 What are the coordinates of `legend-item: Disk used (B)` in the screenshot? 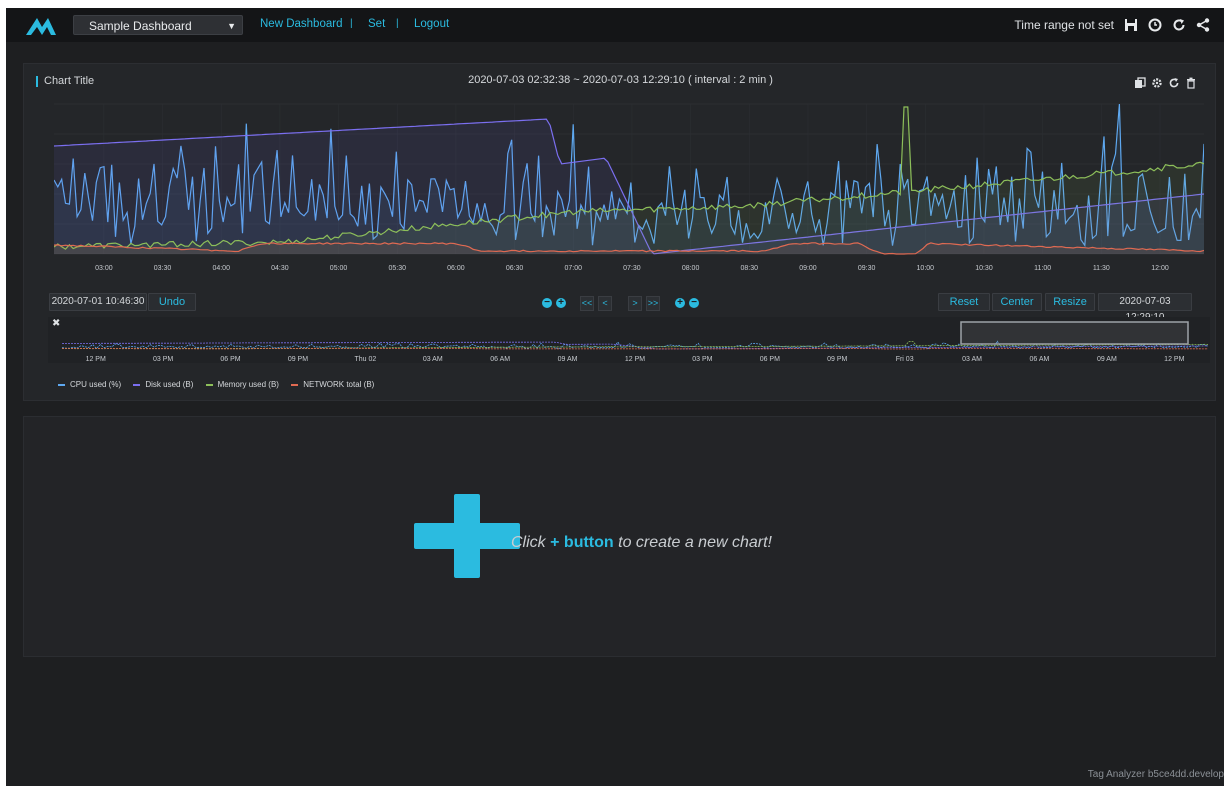 It's located at (163, 384).